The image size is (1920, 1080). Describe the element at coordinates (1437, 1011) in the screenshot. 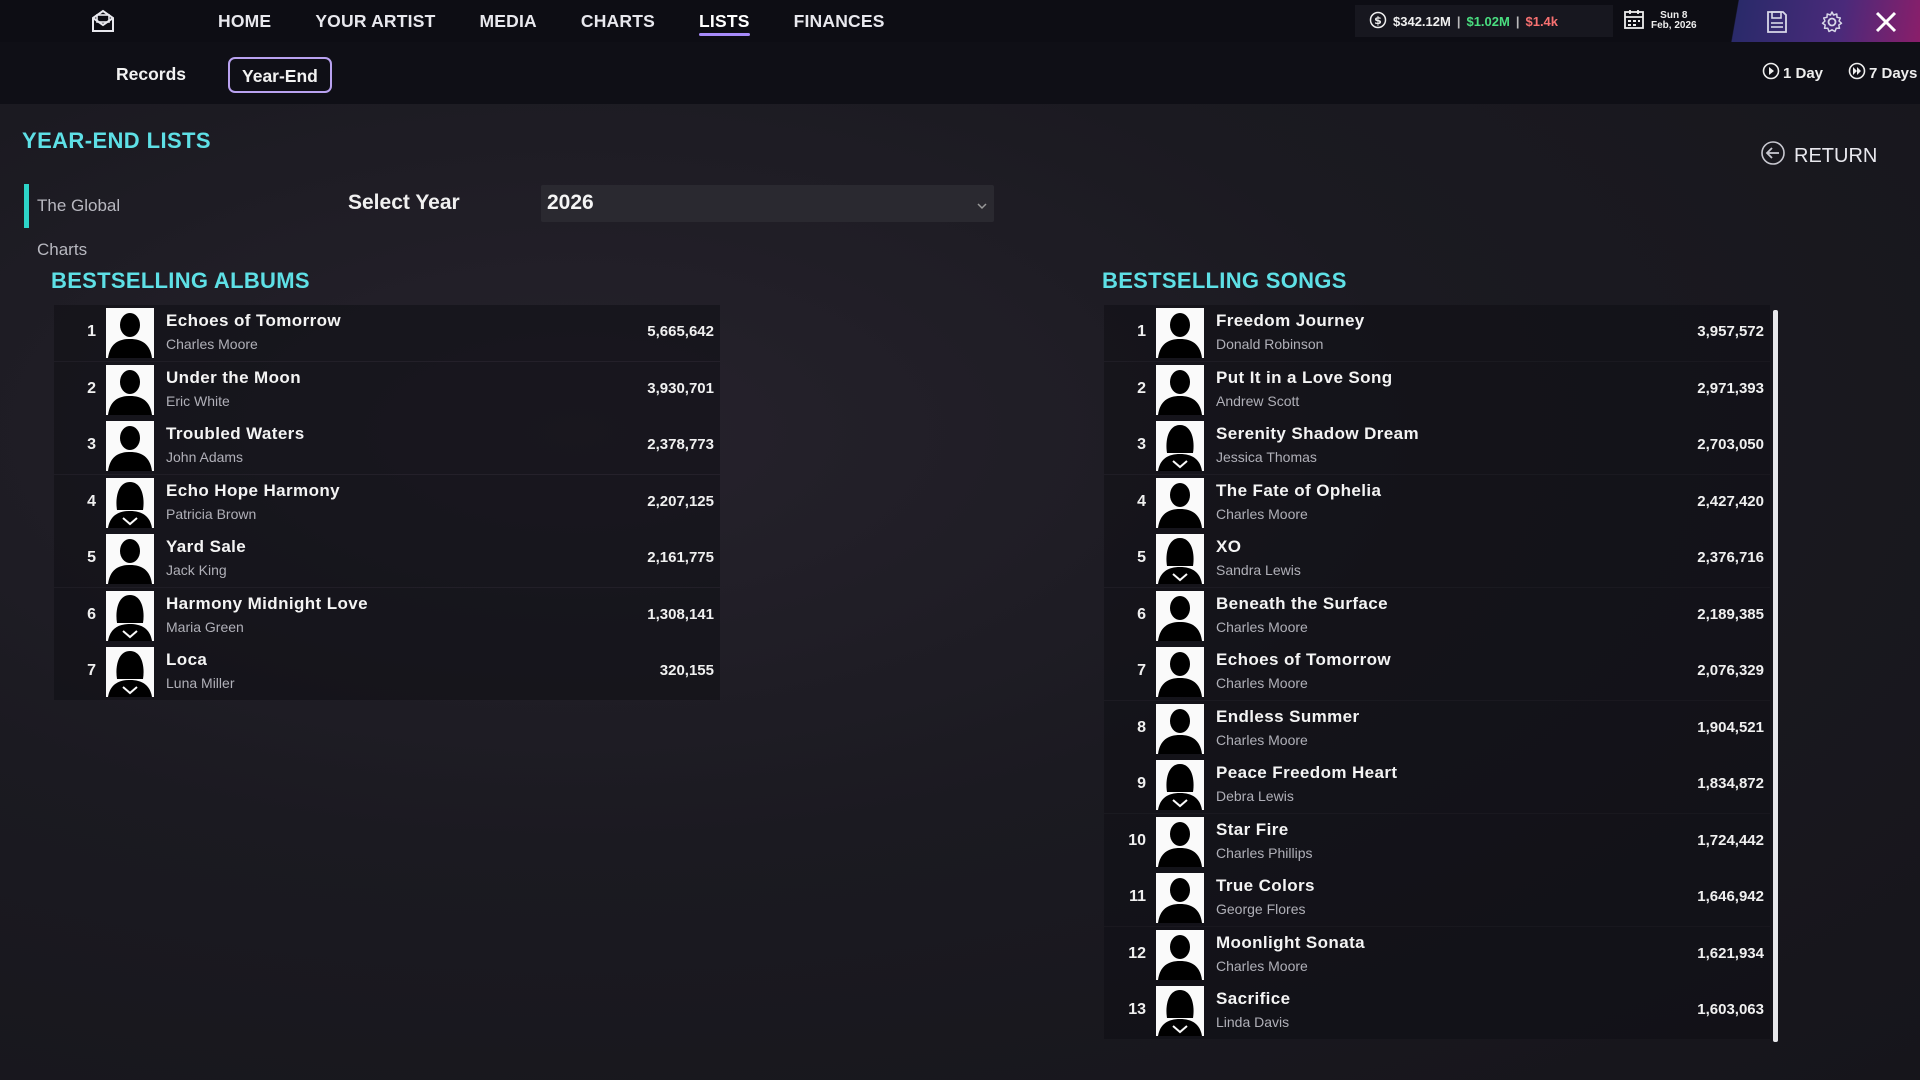

I see `song-row: 13 Sacrifice Linda Davis 1,603,063` at that location.